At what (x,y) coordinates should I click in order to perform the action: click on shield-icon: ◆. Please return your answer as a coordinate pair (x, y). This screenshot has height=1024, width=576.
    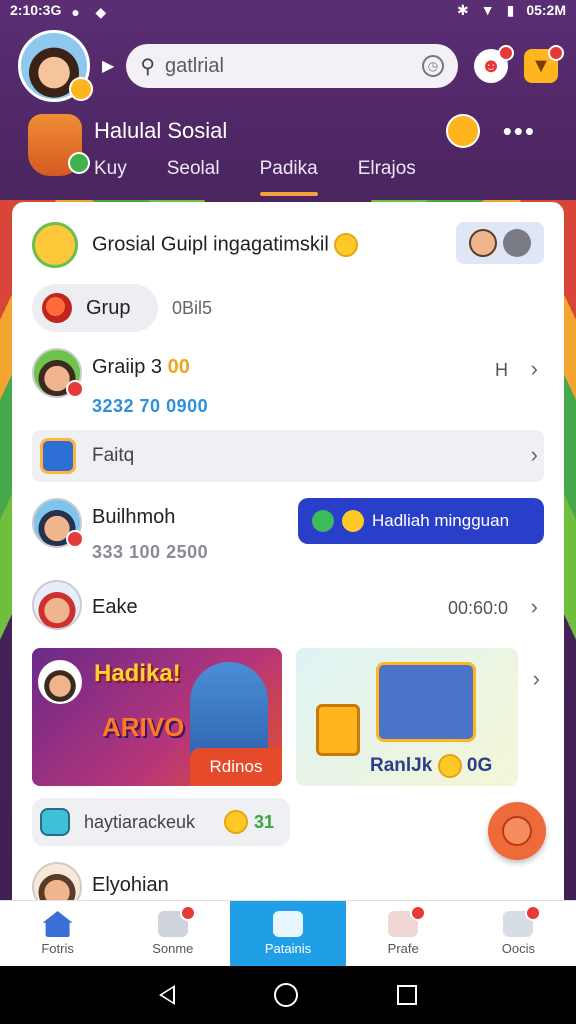
    Looking at the image, I should click on (101, 12).